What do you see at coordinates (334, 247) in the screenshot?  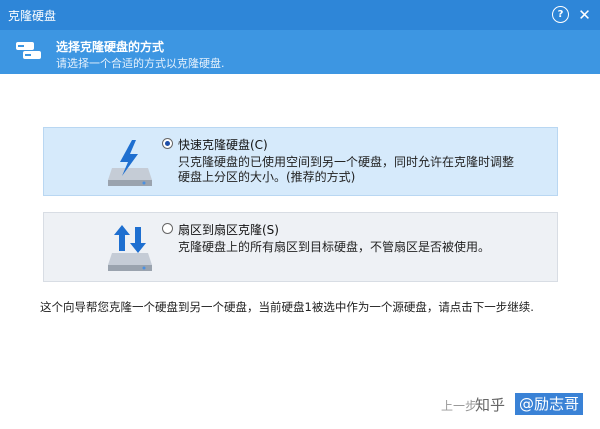 I see `option-sector-description: 克隆硬盘上的所有扇区到目标硬盘，不管扇区是否被使用。` at bounding box center [334, 247].